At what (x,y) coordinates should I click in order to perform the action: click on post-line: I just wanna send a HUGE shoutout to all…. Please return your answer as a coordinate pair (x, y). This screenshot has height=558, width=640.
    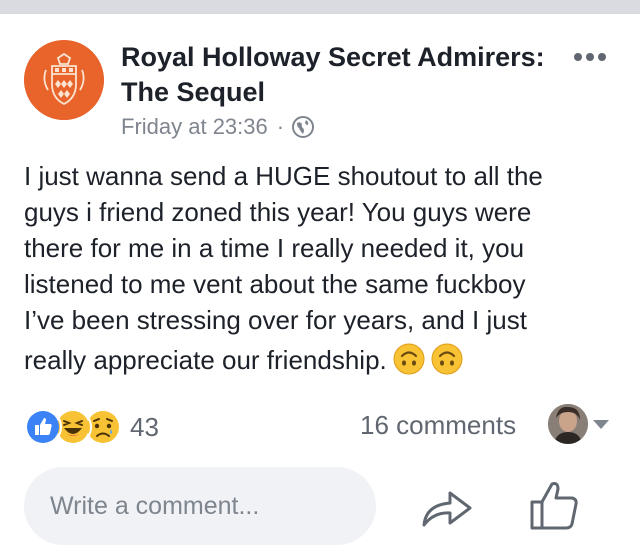
    Looking at the image, I should click on (283, 176).